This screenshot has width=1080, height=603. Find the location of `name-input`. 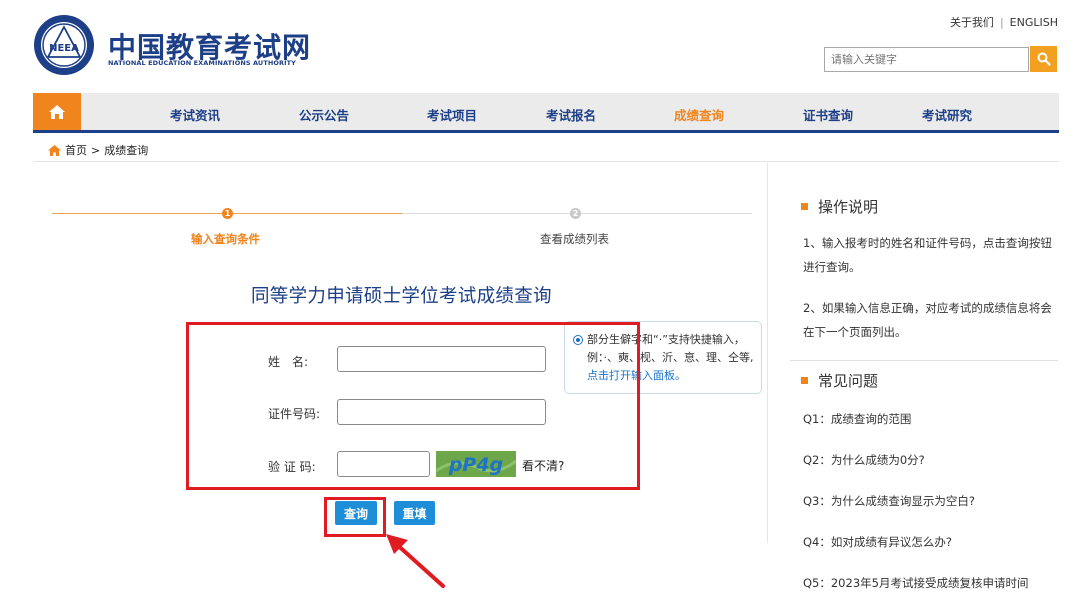

name-input is located at coordinates (441, 359).